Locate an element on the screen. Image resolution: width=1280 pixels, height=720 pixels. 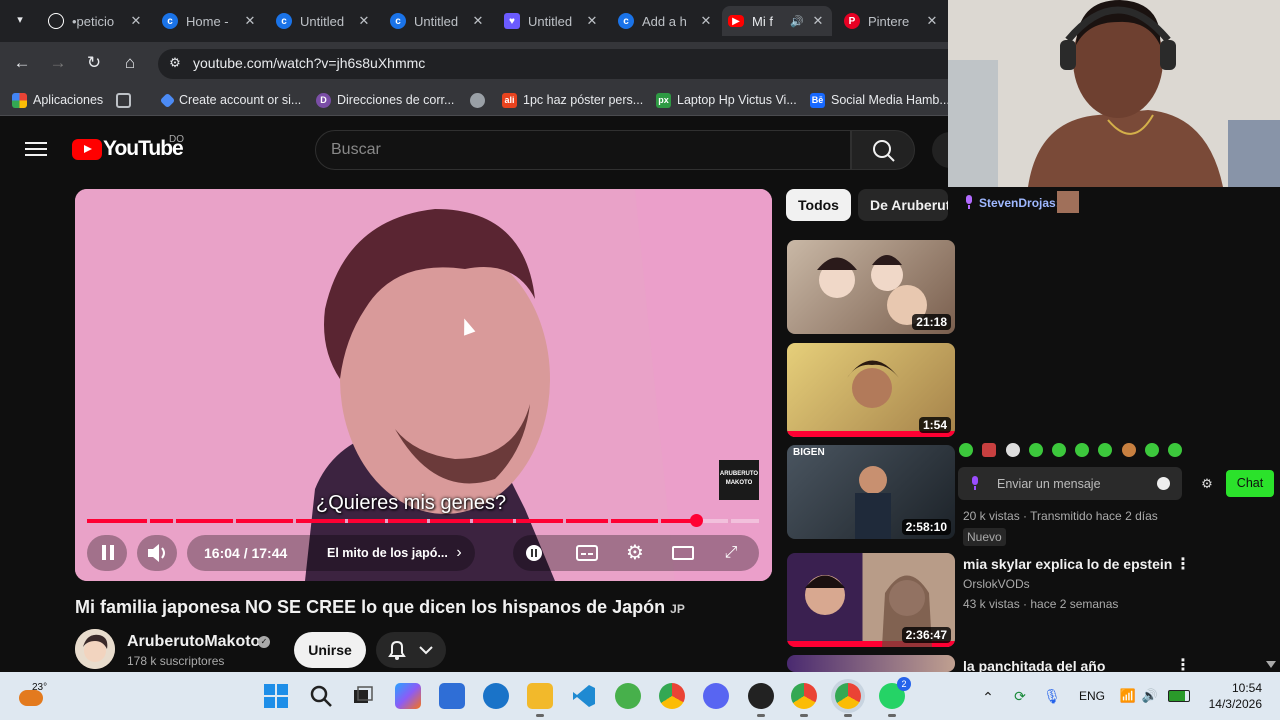
recommendation-thumbnail: BIGEN 2:58:10 is located at coordinates (871, 492).